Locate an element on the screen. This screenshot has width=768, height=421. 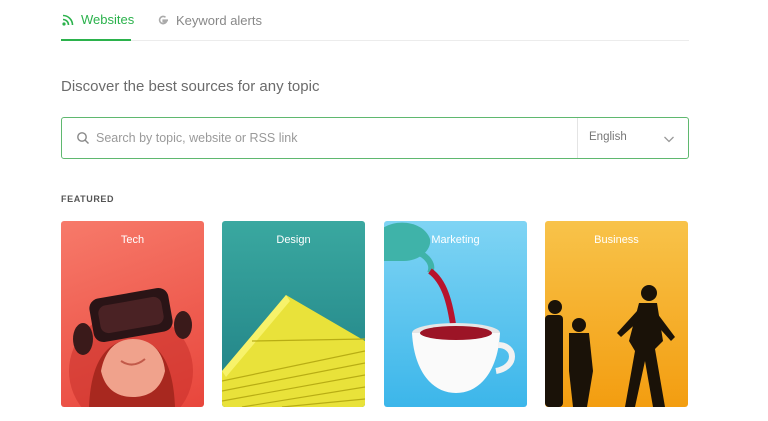
business-silhouettes-image is located at coordinates (610, 346).